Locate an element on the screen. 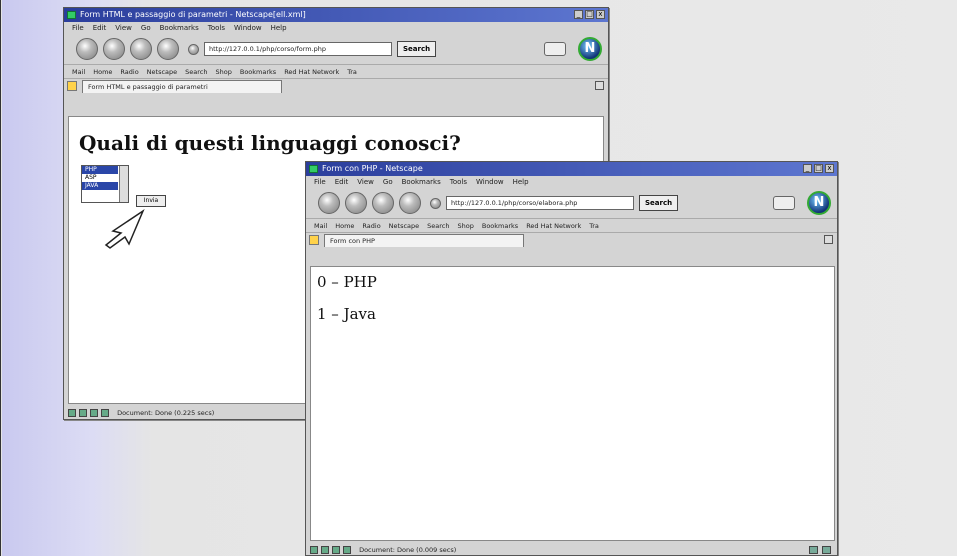 This screenshot has width=957, height=556. url-input: http://127.0.0.1/php/corso/elabora.php is located at coordinates (540, 203).